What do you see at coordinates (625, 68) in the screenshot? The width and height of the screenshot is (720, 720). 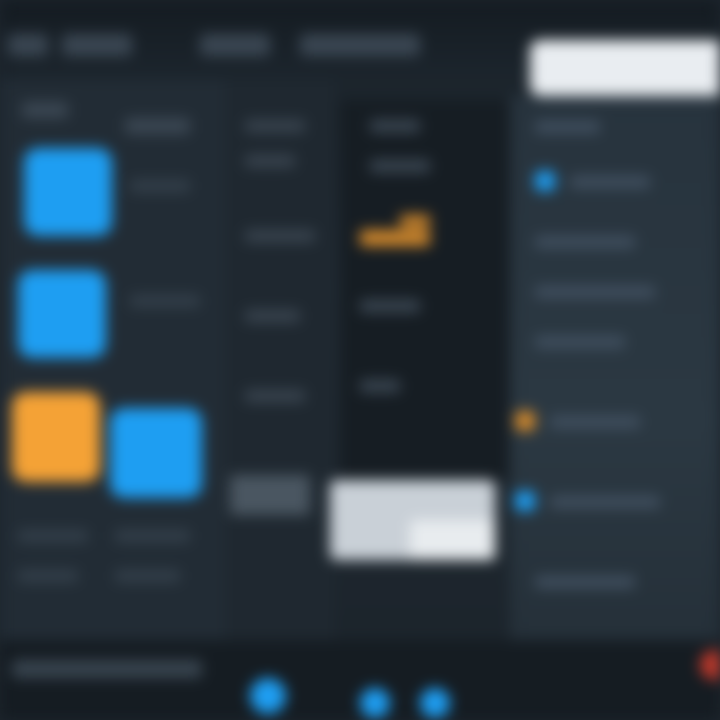 I see `search-input` at bounding box center [625, 68].